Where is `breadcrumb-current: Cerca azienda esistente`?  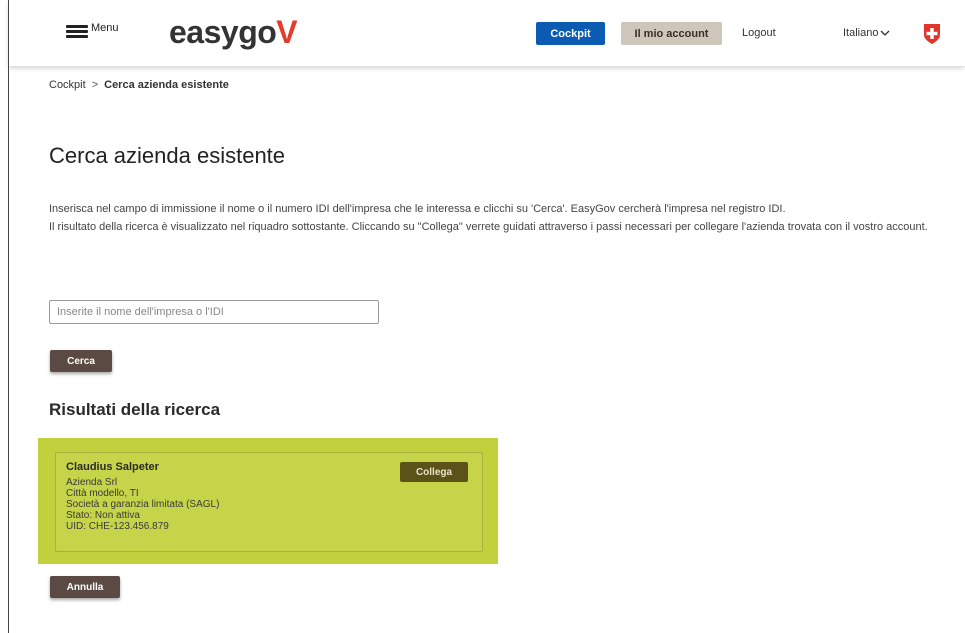 breadcrumb-current: Cerca azienda esistente is located at coordinates (166, 85).